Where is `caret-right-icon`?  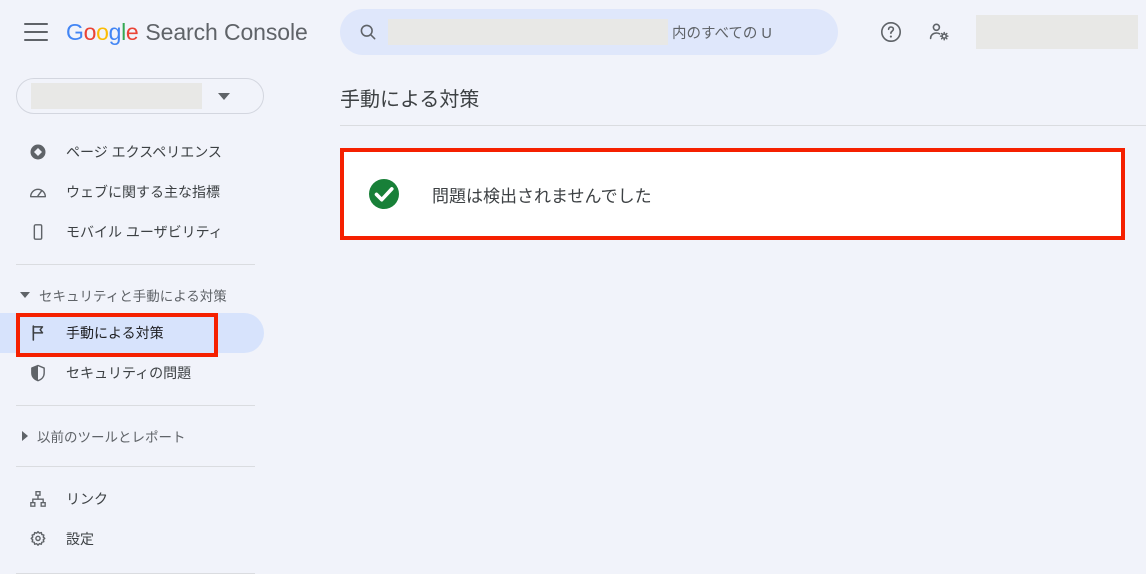
caret-right-icon is located at coordinates (25, 436).